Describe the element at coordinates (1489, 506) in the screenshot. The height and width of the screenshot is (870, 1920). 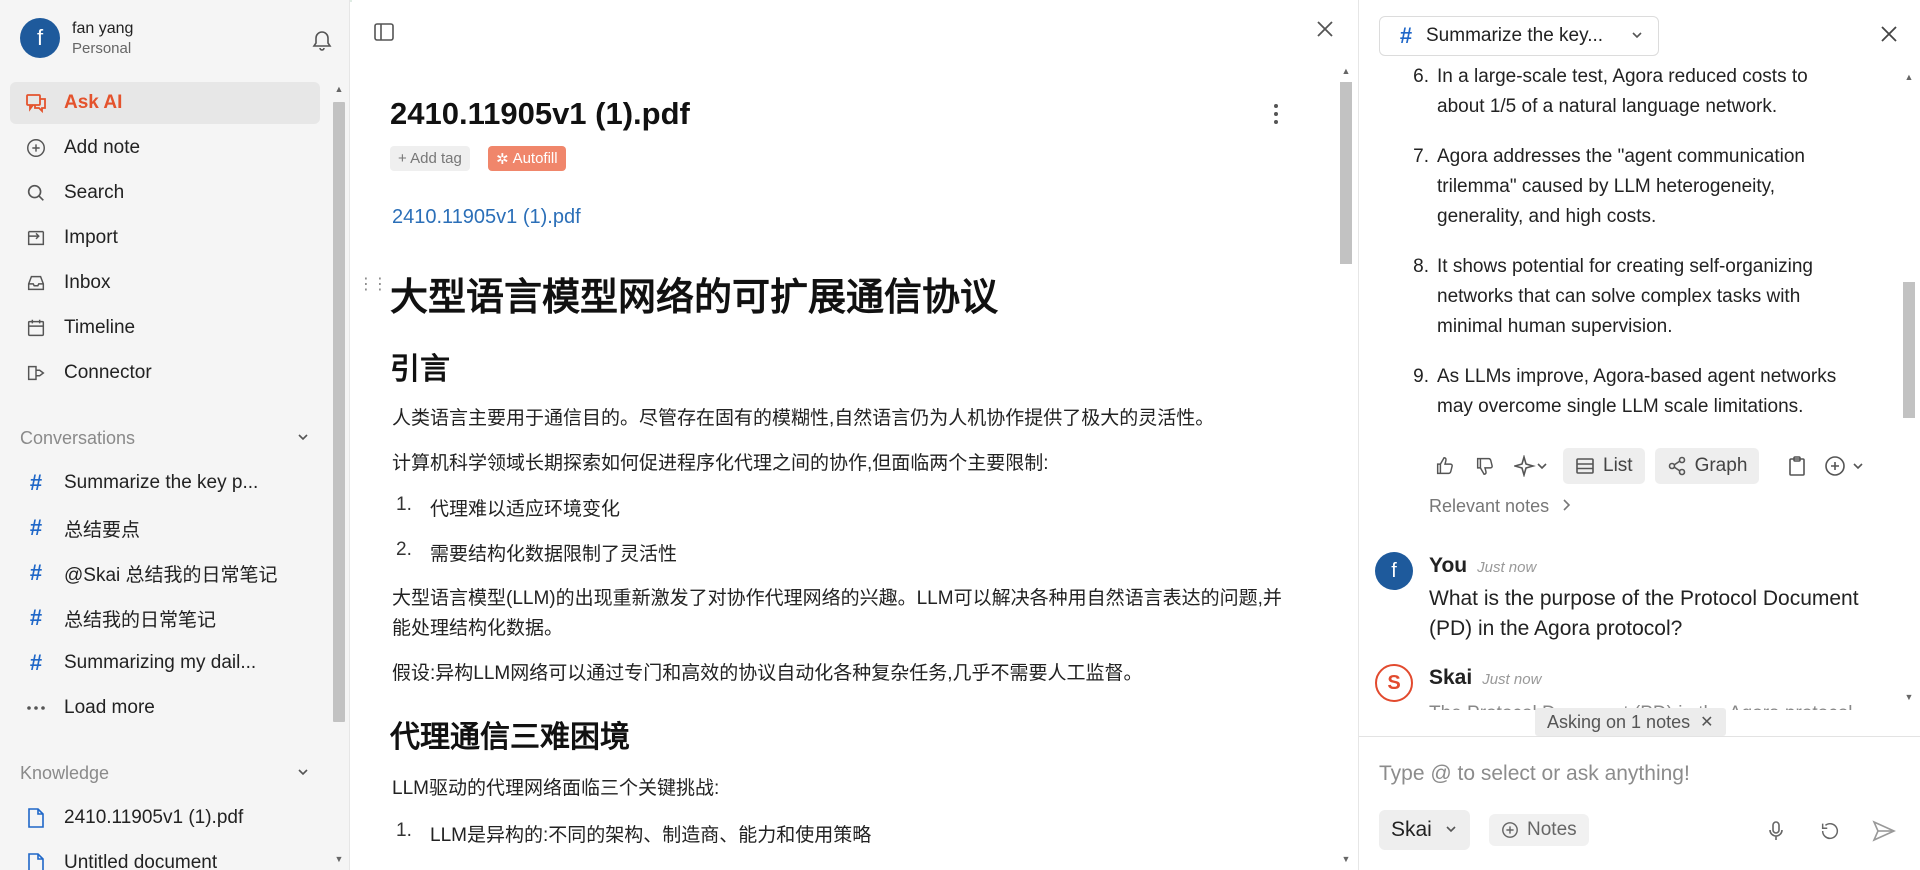
I see `relevant-notes-label: Relevant notes` at that location.